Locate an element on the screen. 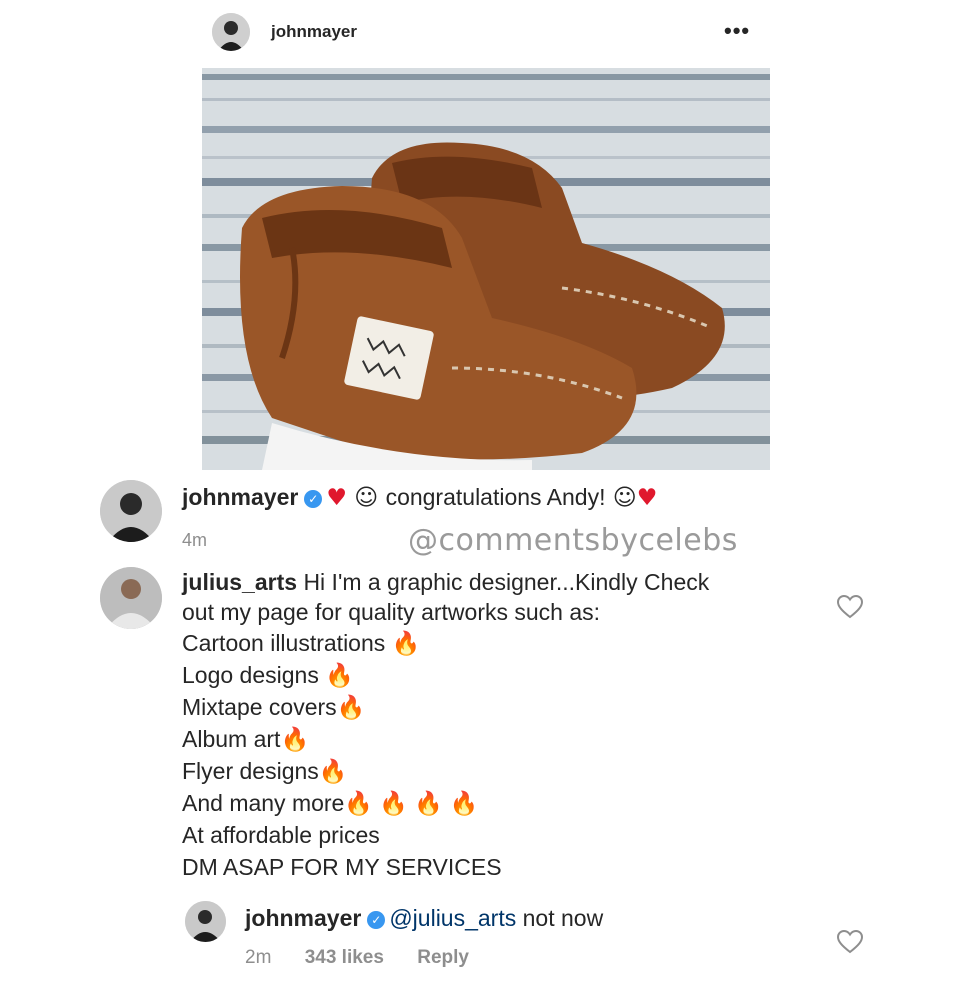 This screenshot has height=995, width=980. list-item: Flyer designs🔥 is located at coordinates (264, 771).